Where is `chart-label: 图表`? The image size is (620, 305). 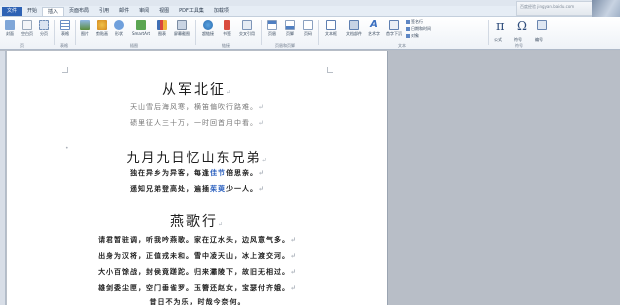 chart-label: 图表 is located at coordinates (162, 33).